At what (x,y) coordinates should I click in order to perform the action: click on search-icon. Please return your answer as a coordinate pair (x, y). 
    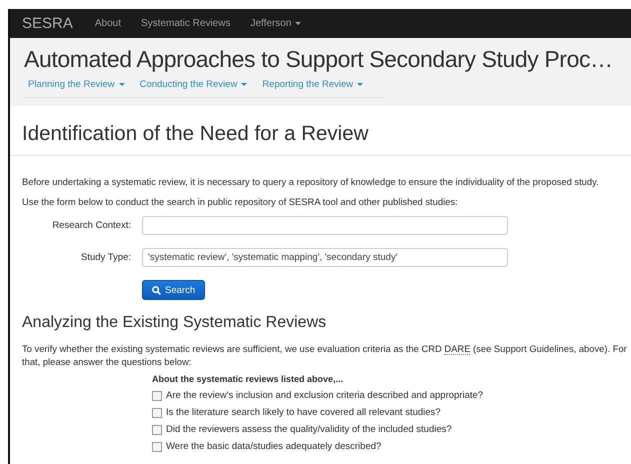
    Looking at the image, I should click on (156, 290).